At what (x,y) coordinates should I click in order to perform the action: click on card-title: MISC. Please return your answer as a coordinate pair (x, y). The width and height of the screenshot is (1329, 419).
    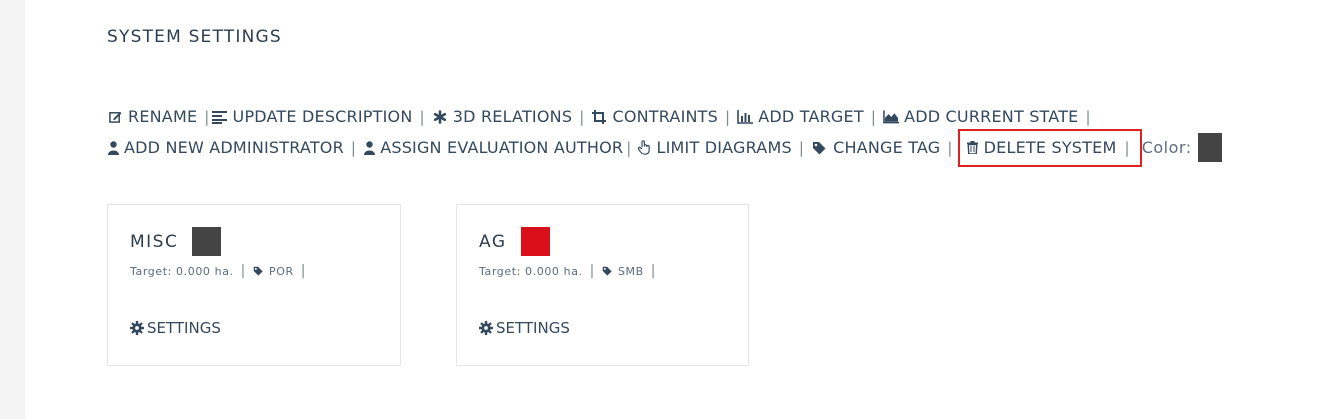
    Looking at the image, I should click on (154, 241).